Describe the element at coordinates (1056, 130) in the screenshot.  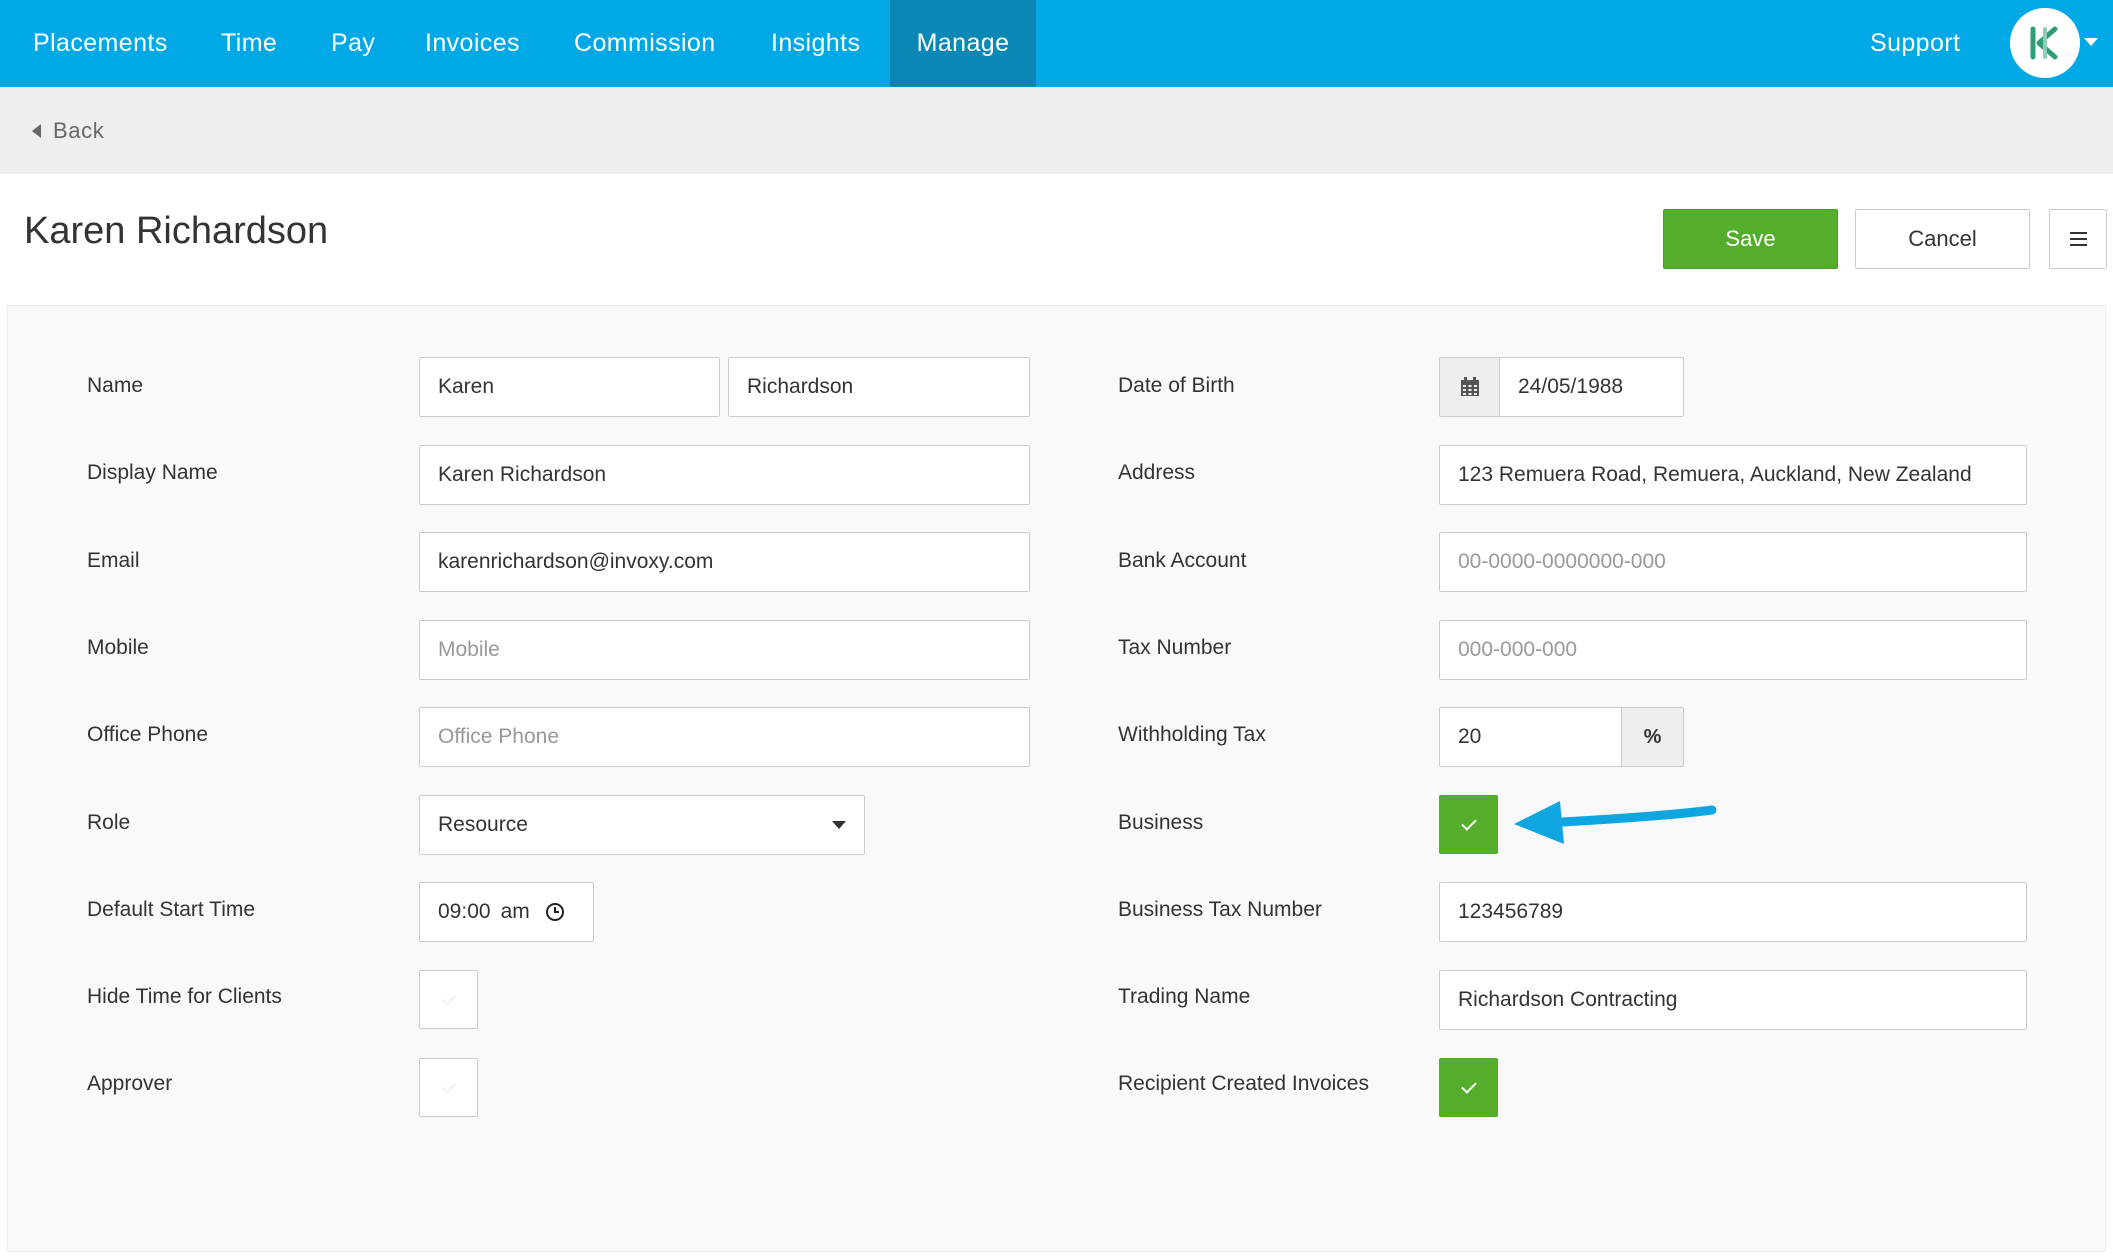
I see `sub-header: Back` at that location.